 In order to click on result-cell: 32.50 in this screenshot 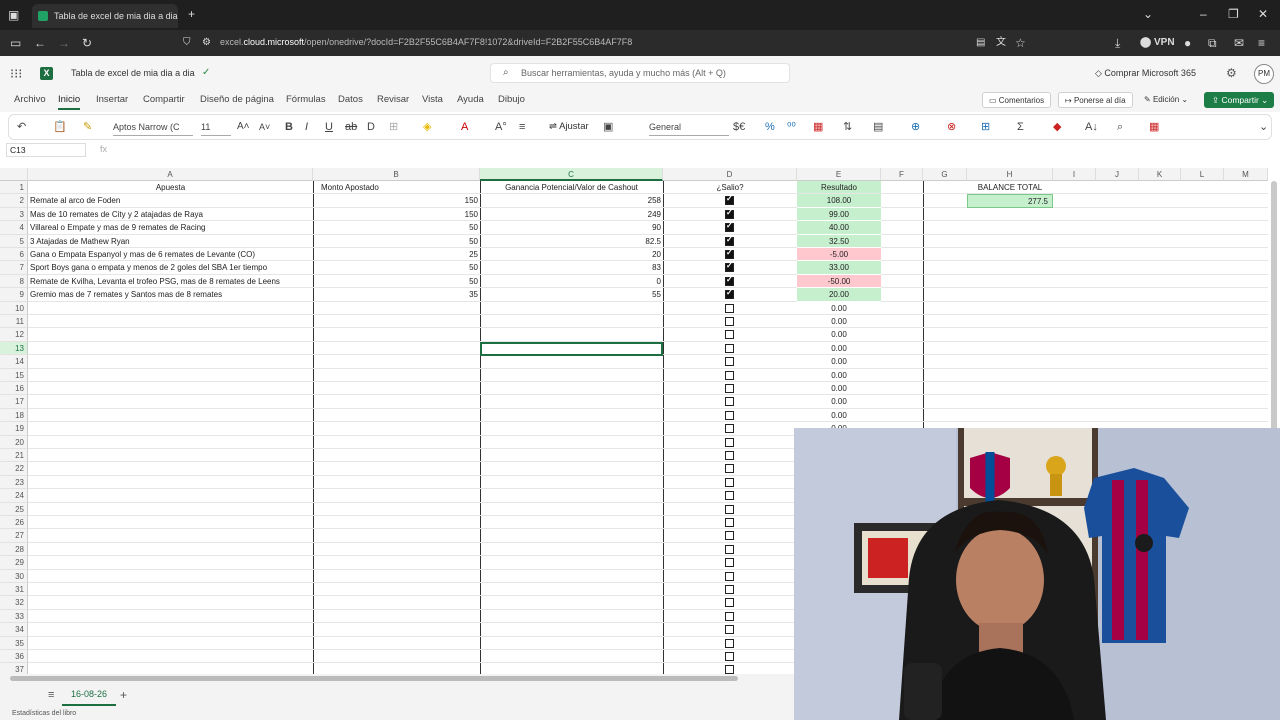, I will do `click(839, 241)`.